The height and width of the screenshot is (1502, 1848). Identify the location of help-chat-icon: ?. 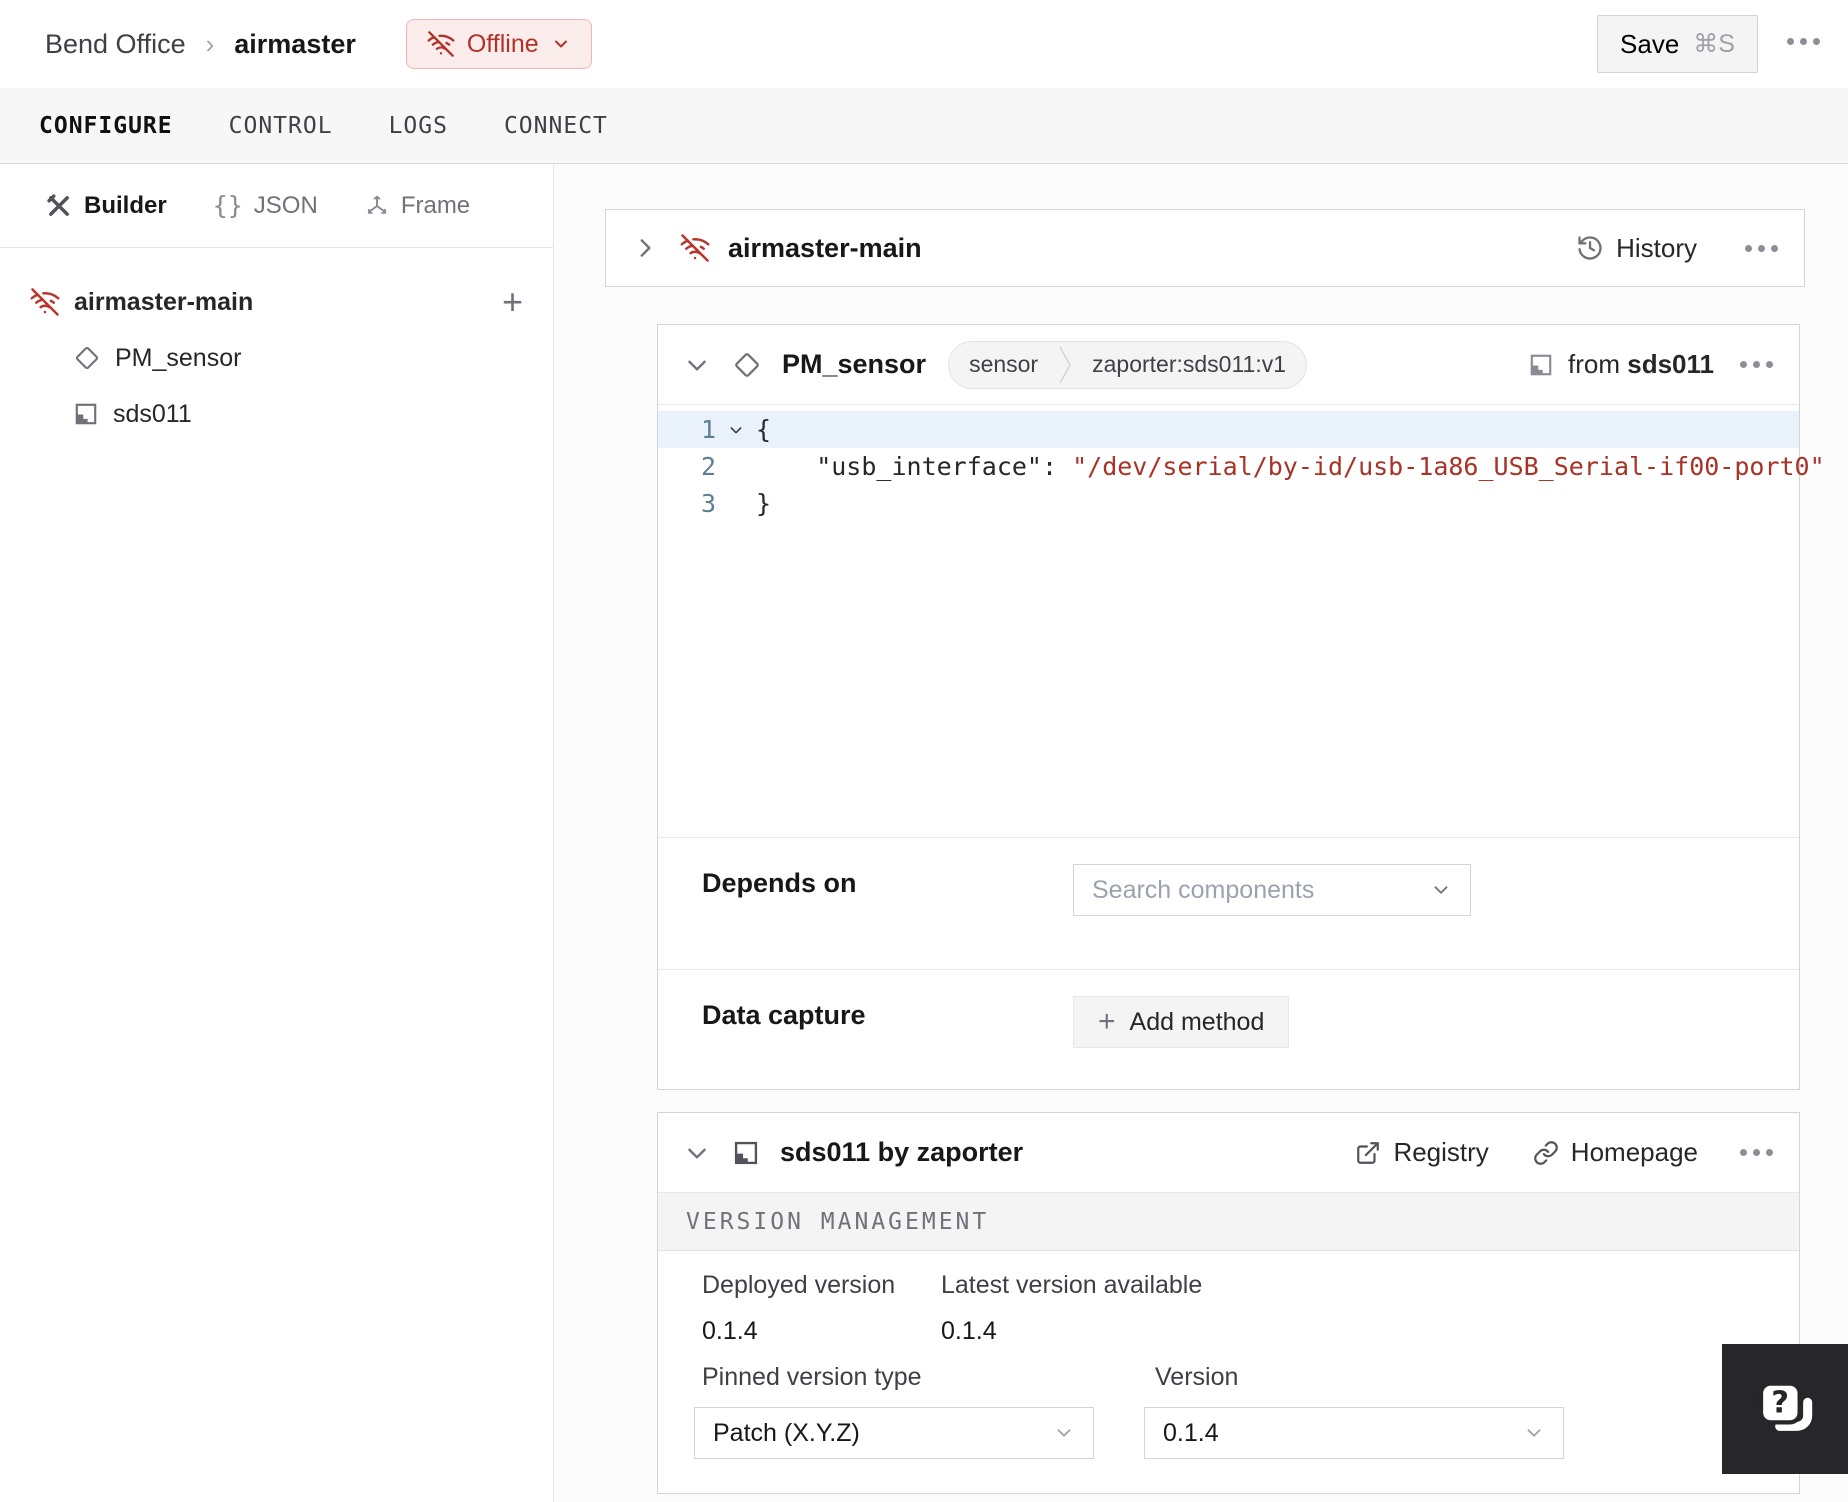
(1785, 1409).